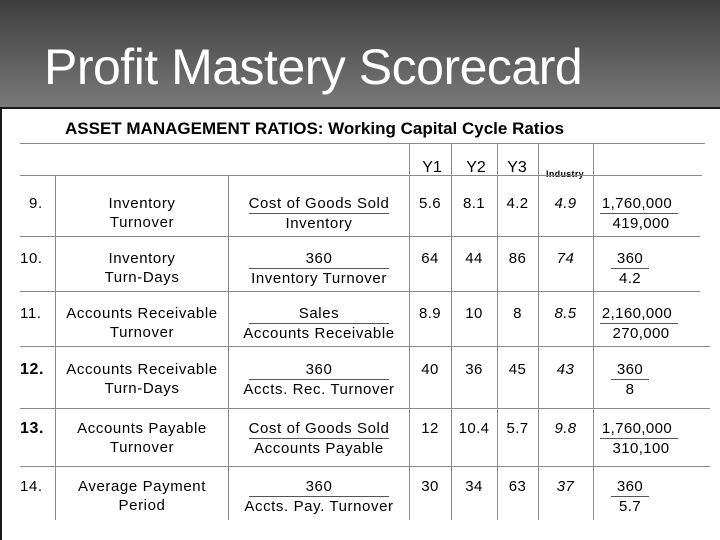 The image size is (720, 540). Describe the element at coordinates (641, 448) in the screenshot. I see `calc-denominator: 310,100` at that location.